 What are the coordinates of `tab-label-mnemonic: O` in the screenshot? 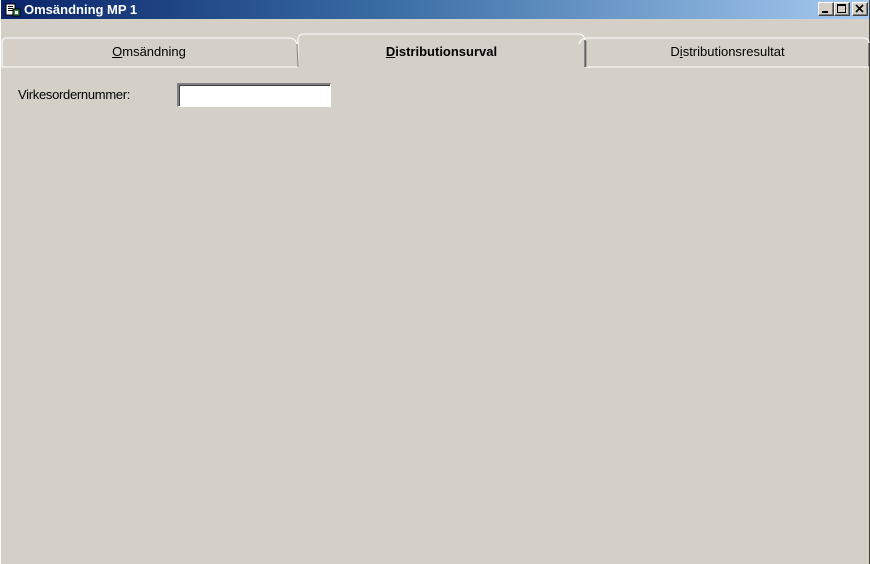 It's located at (117, 51).